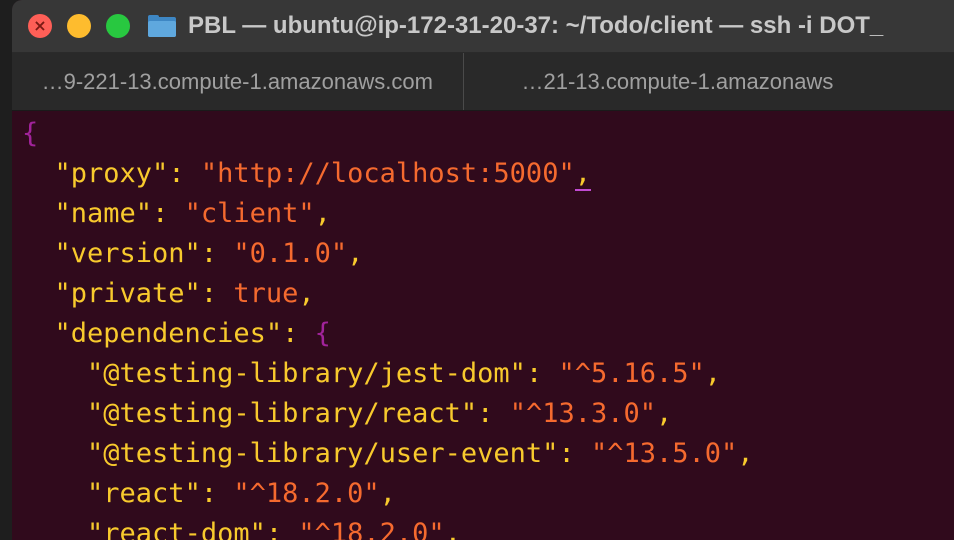 The image size is (954, 540). Describe the element at coordinates (282, 413) in the screenshot. I see `json-key-dep2: "@testing-library/react"` at that location.